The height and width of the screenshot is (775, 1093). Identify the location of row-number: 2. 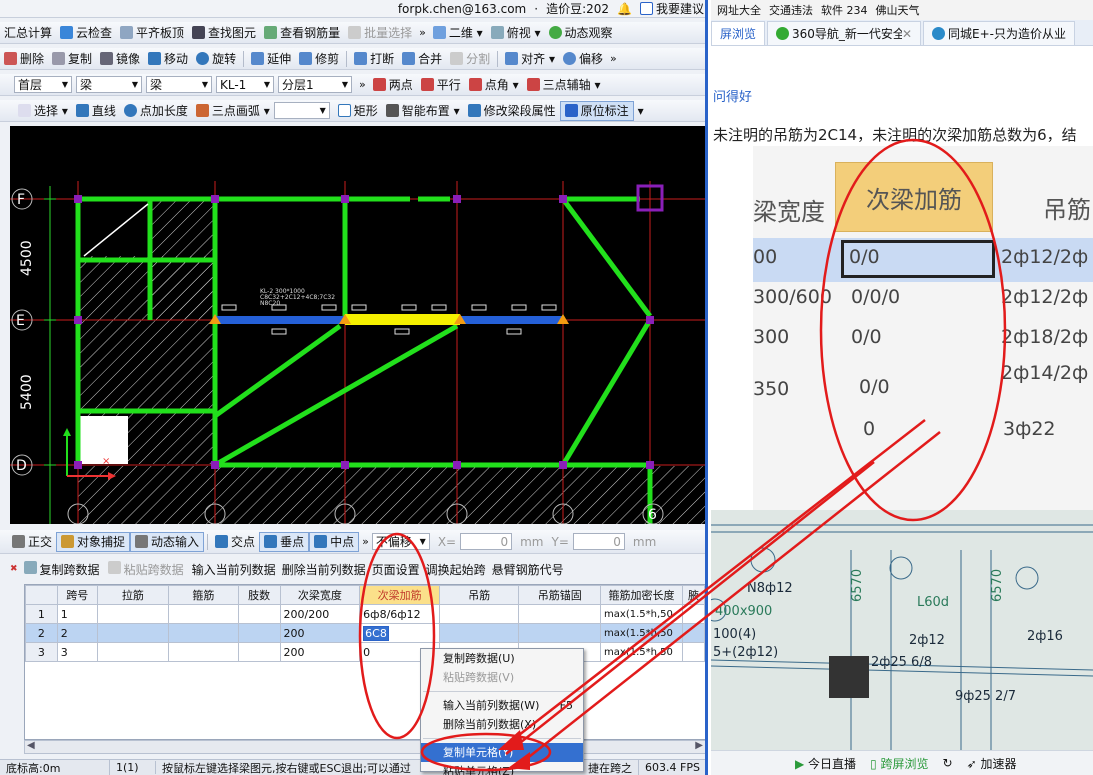
(41, 633).